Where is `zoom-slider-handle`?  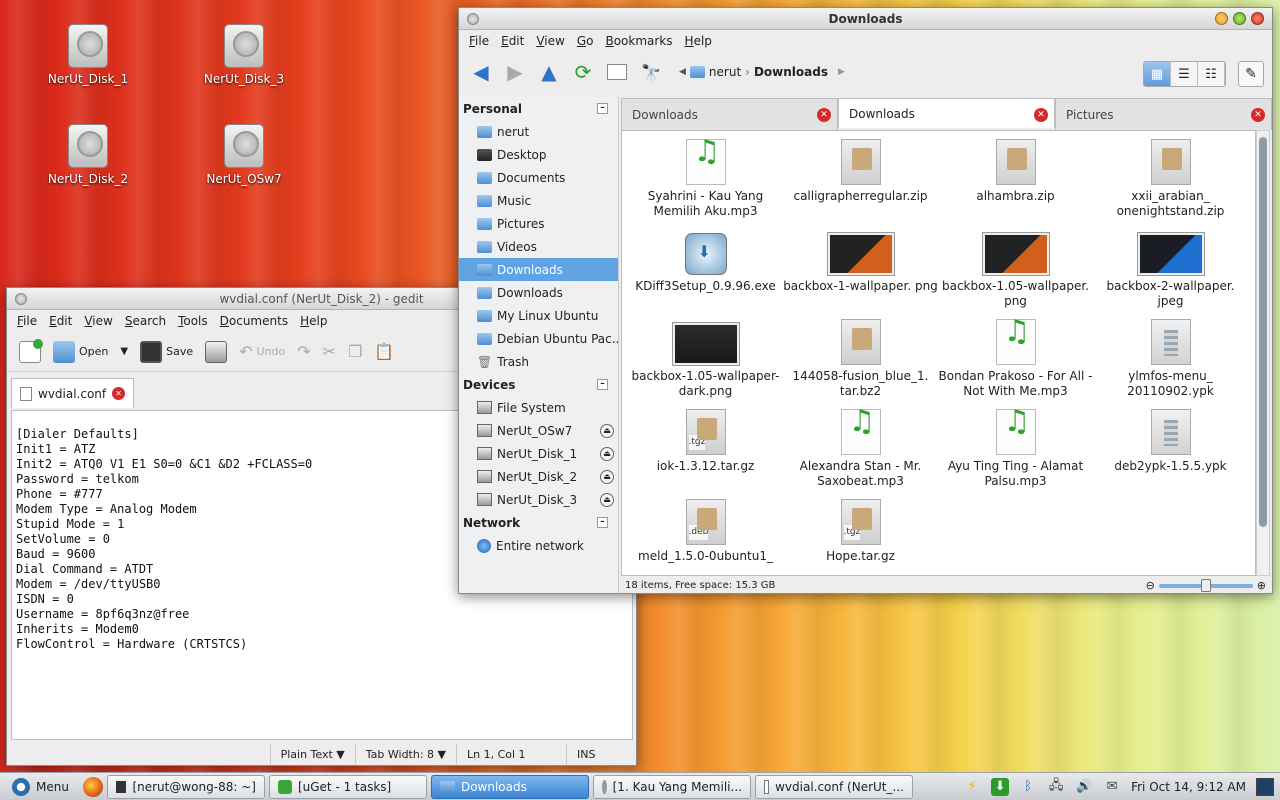
zoom-slider-handle is located at coordinates (1205, 585).